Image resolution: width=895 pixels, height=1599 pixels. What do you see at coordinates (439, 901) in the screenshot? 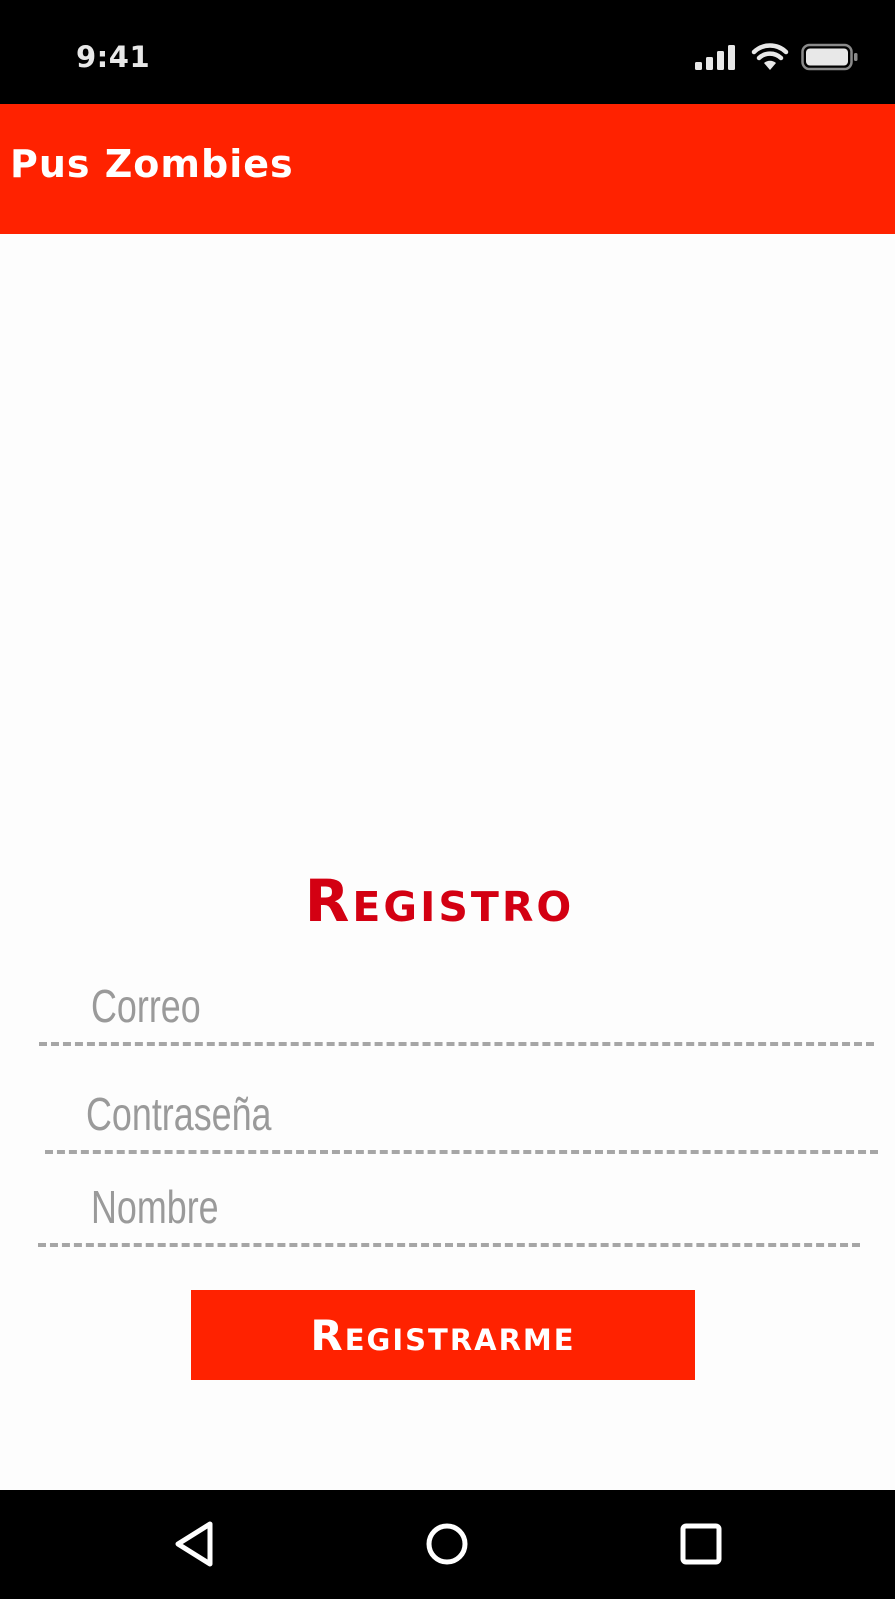
I see `register-title: Registro` at bounding box center [439, 901].